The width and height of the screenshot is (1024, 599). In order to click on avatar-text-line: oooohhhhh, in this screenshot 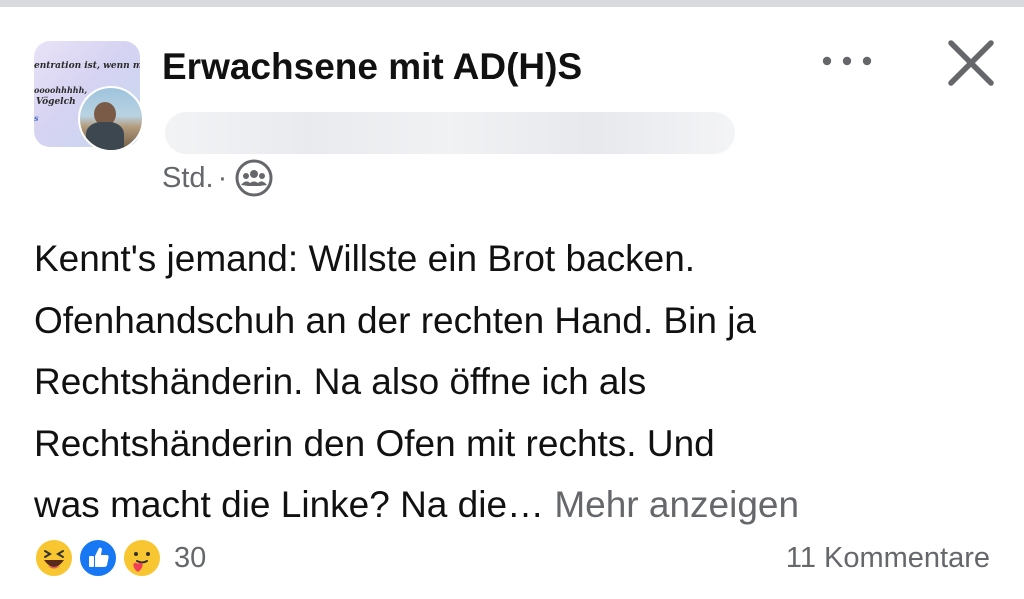, I will do `click(61, 90)`.